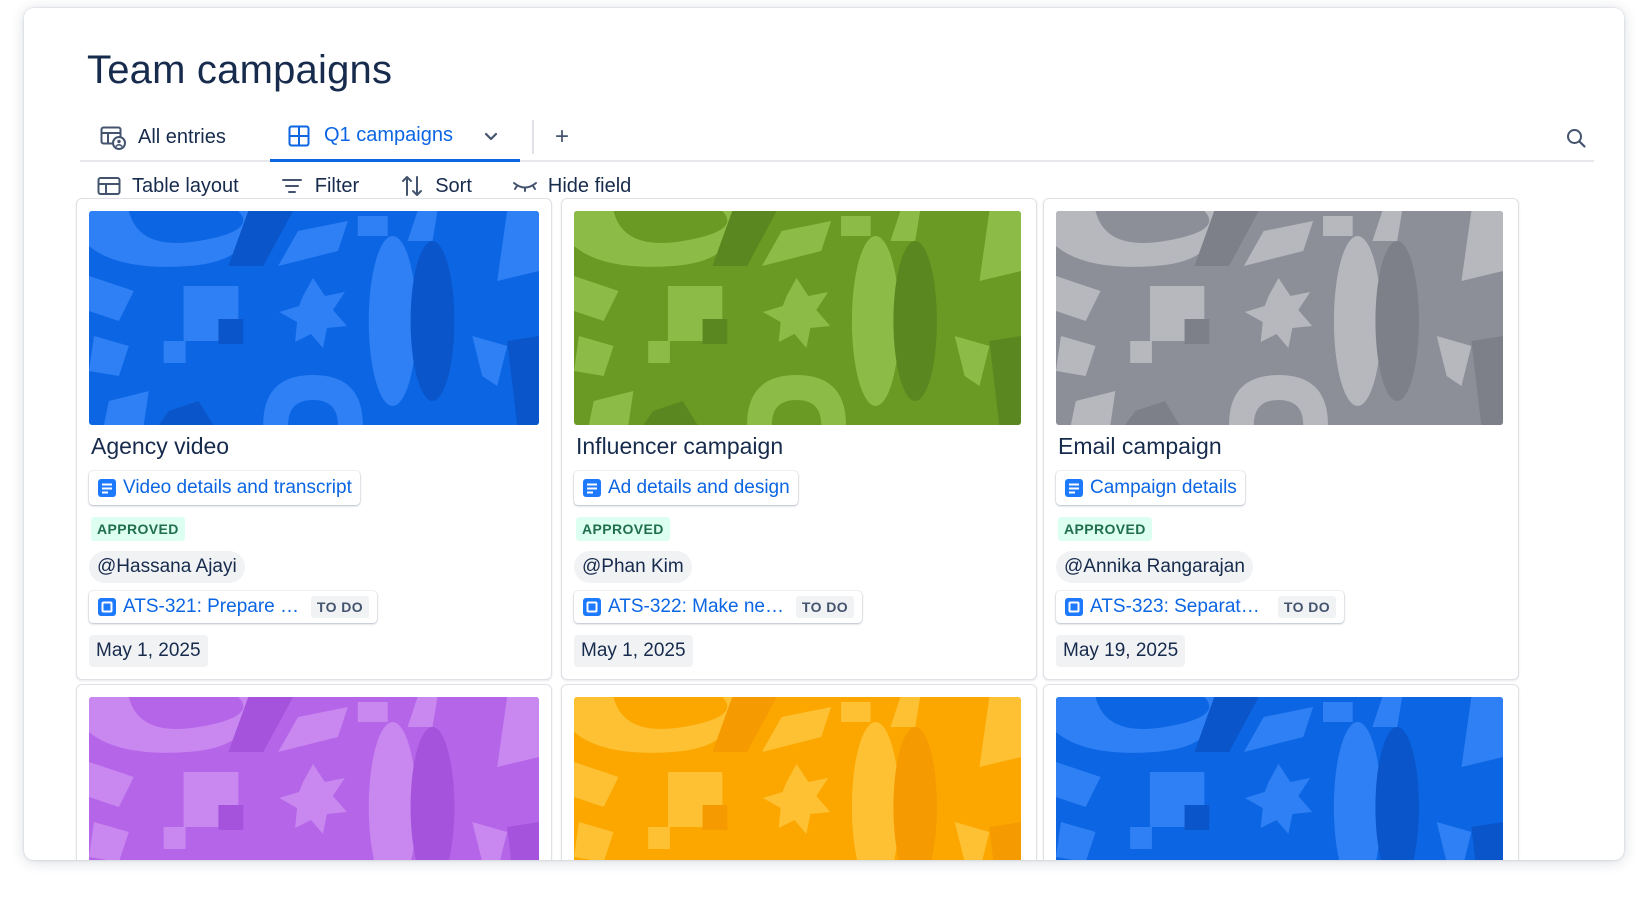  I want to click on linked-page-title: Video details and transcript, so click(237, 487).